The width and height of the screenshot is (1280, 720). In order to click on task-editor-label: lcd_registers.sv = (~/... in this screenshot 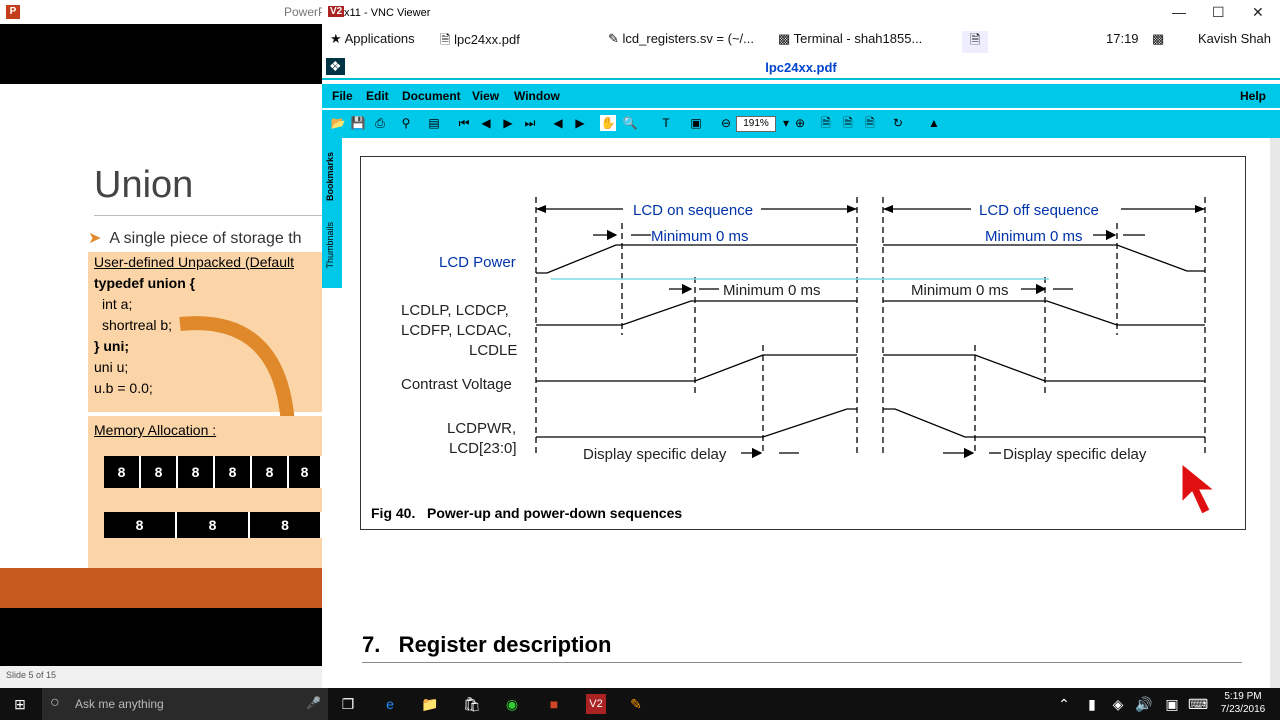, I will do `click(688, 38)`.